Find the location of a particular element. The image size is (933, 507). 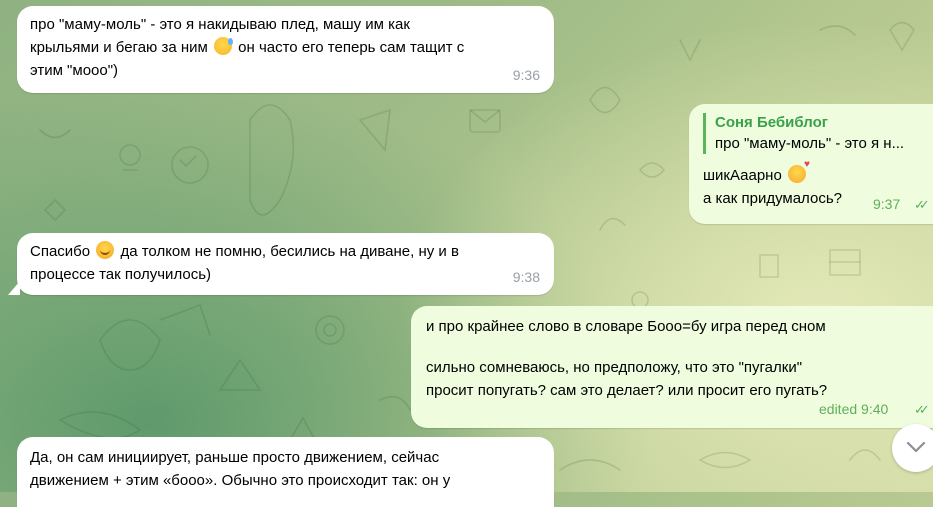

bubble-tail is located at coordinates (14, 288).